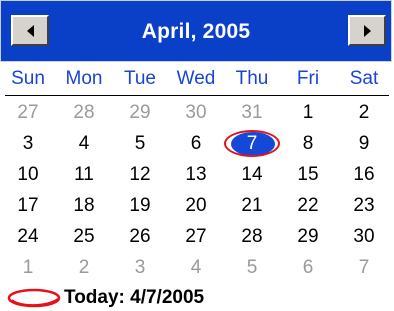  What do you see at coordinates (364, 78) in the screenshot?
I see `weekday-label: Sat` at bounding box center [364, 78].